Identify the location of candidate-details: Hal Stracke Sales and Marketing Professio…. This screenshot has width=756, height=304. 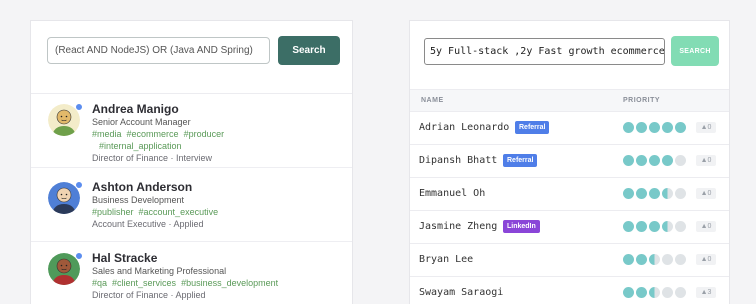
(218, 276).